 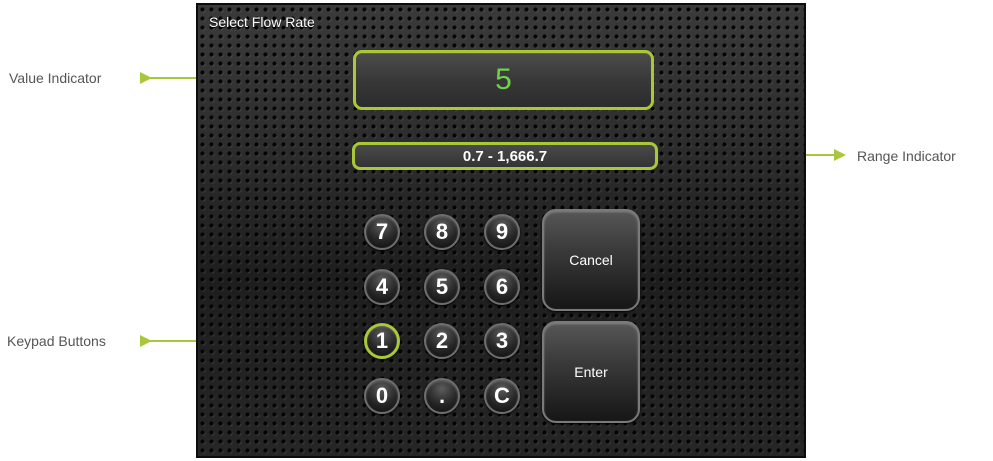 I want to click on callout-value-indicator-label: Value Indicator, so click(x=55, y=78).